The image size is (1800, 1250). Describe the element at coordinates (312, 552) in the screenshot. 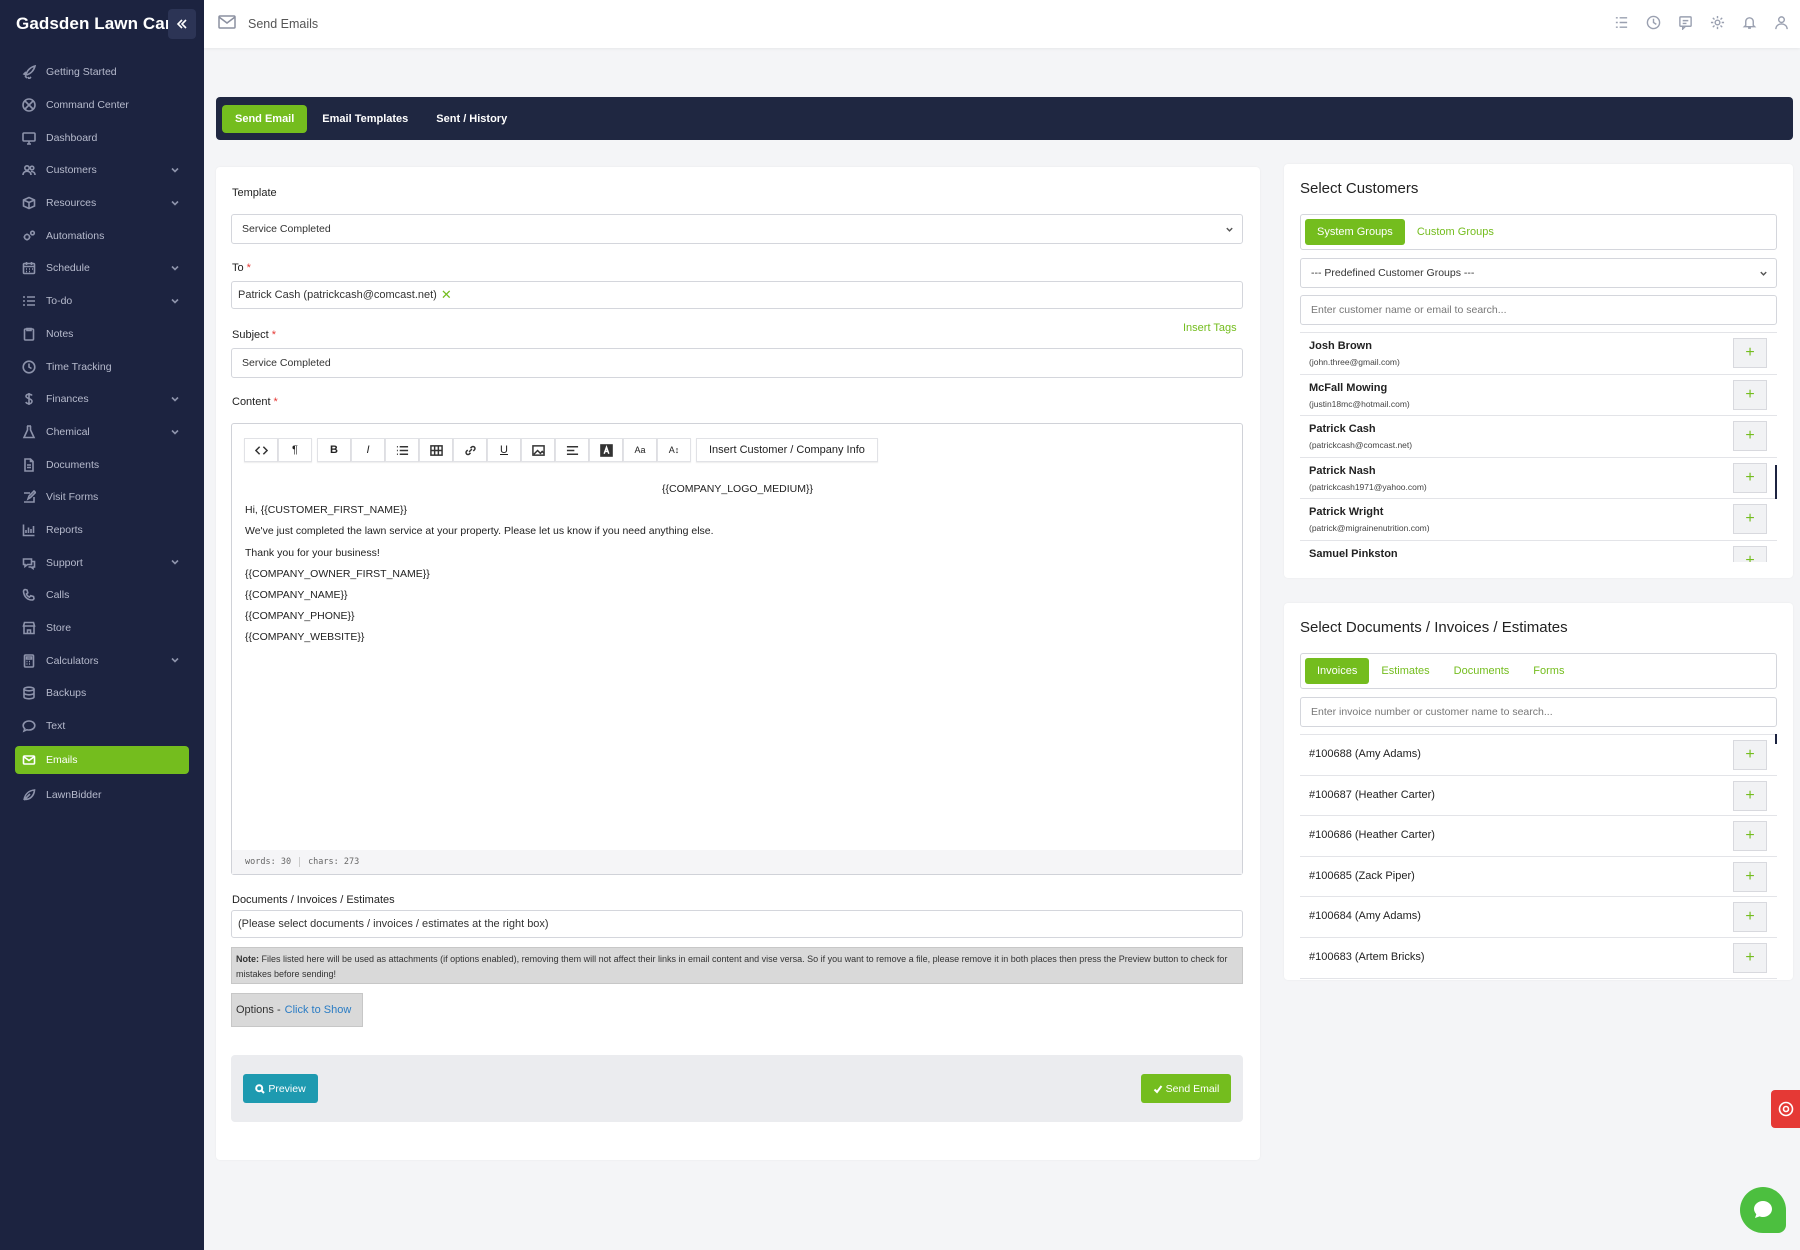

I see `content-line: Thank you for your business!` at that location.